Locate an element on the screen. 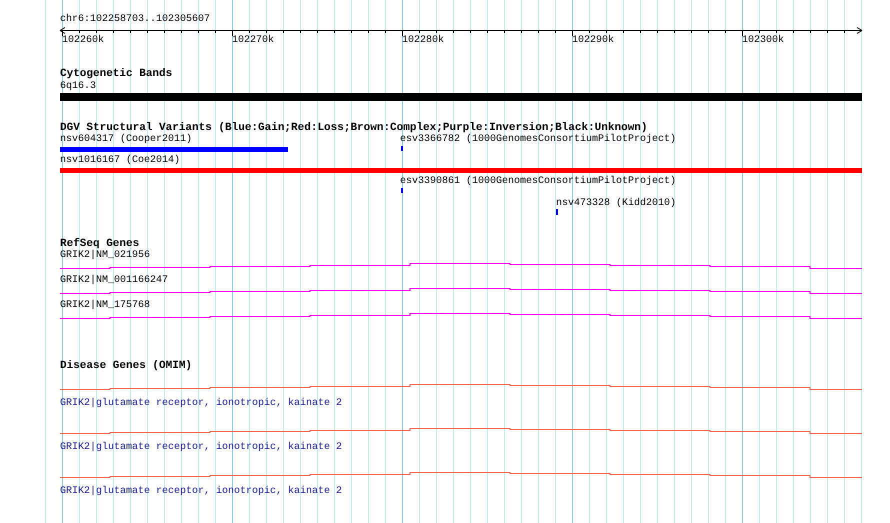 The width and height of the screenshot is (890, 523). variant-label: esv3390861 (1000GenomesConsortiumPilotProject) is located at coordinates (538, 182).